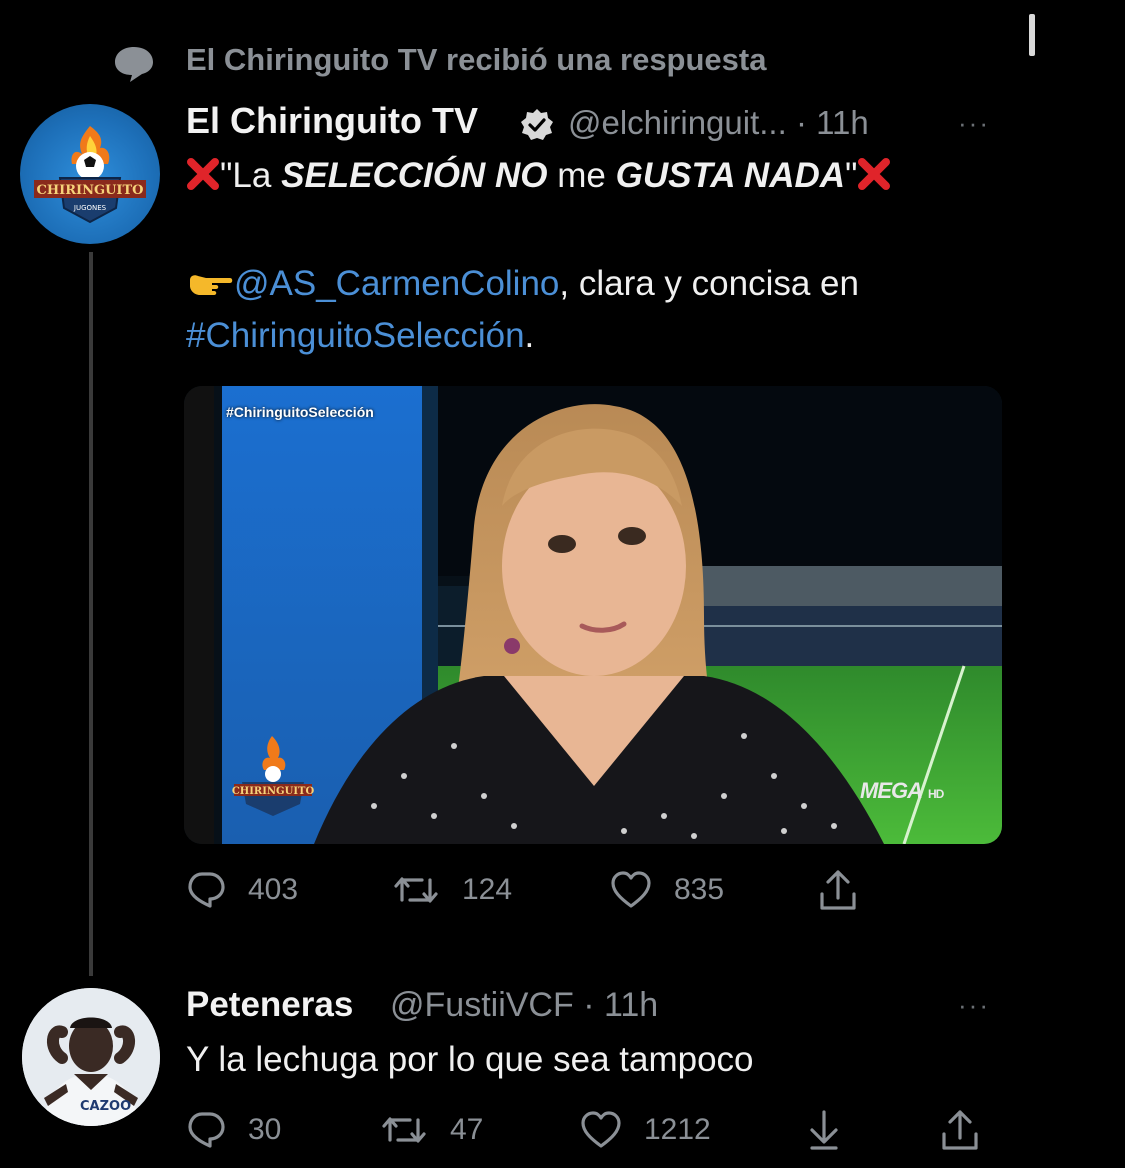  Describe the element at coordinates (936, 794) in the screenshot. I see `channel-hd-text: HD` at that location.